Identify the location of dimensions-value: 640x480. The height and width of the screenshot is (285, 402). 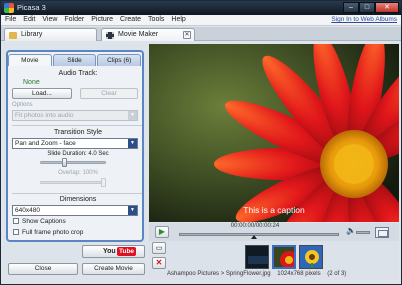
(27, 210).